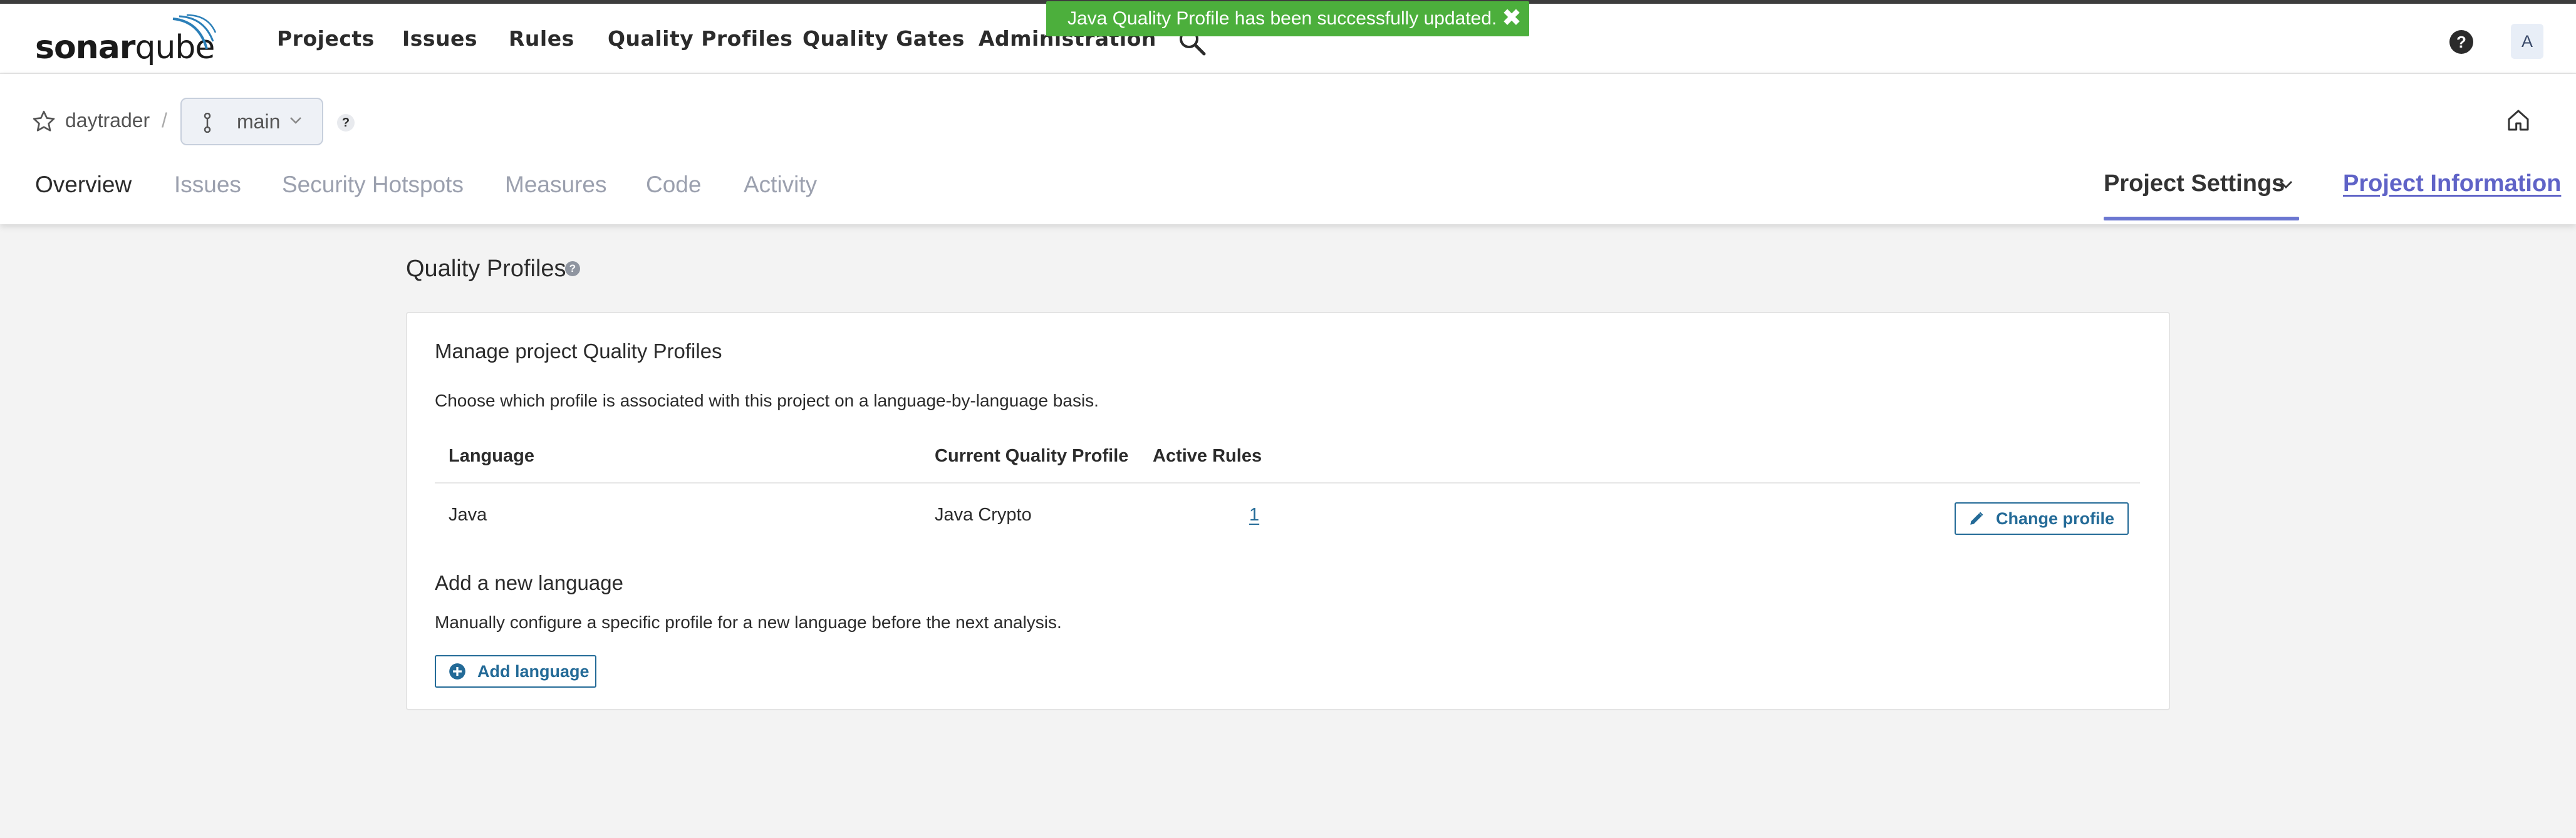 This screenshot has height=838, width=2576. What do you see at coordinates (259, 121) in the screenshot?
I see `branch-name: main` at bounding box center [259, 121].